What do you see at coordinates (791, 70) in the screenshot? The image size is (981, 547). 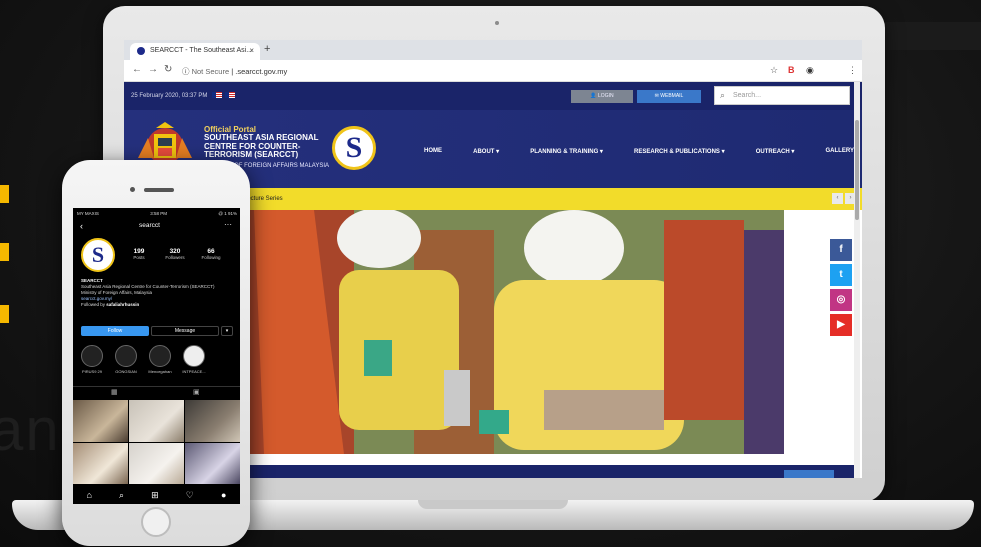 I see `extension-b-icon: B` at bounding box center [791, 70].